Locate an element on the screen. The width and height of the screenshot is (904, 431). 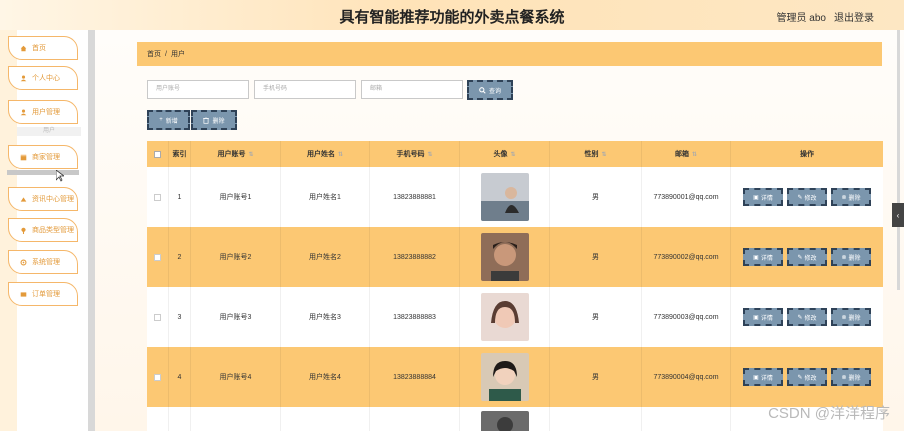
delete-label: 删除 is located at coordinates (854, 198).